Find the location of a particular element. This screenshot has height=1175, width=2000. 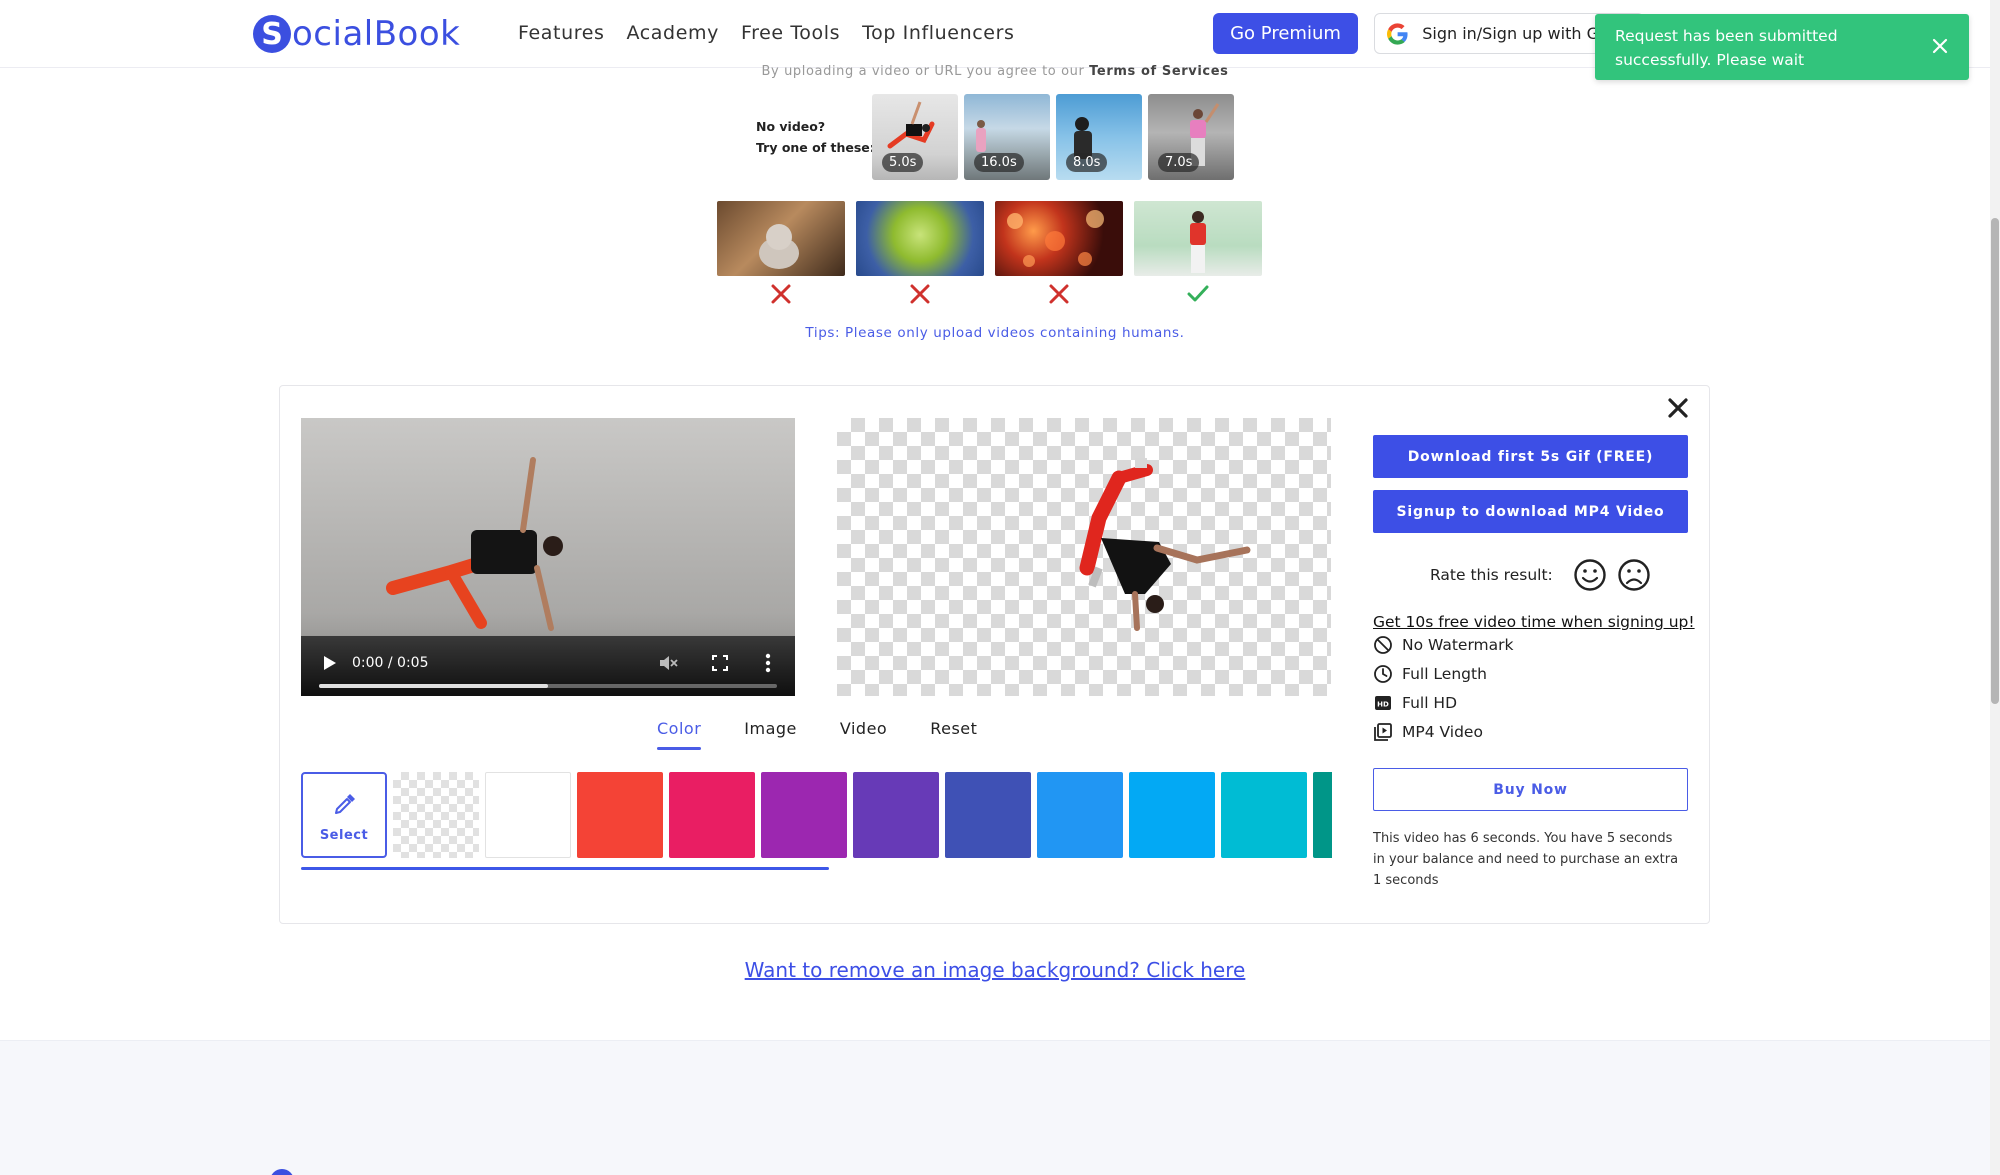

example-person-image is located at coordinates (1198, 238).